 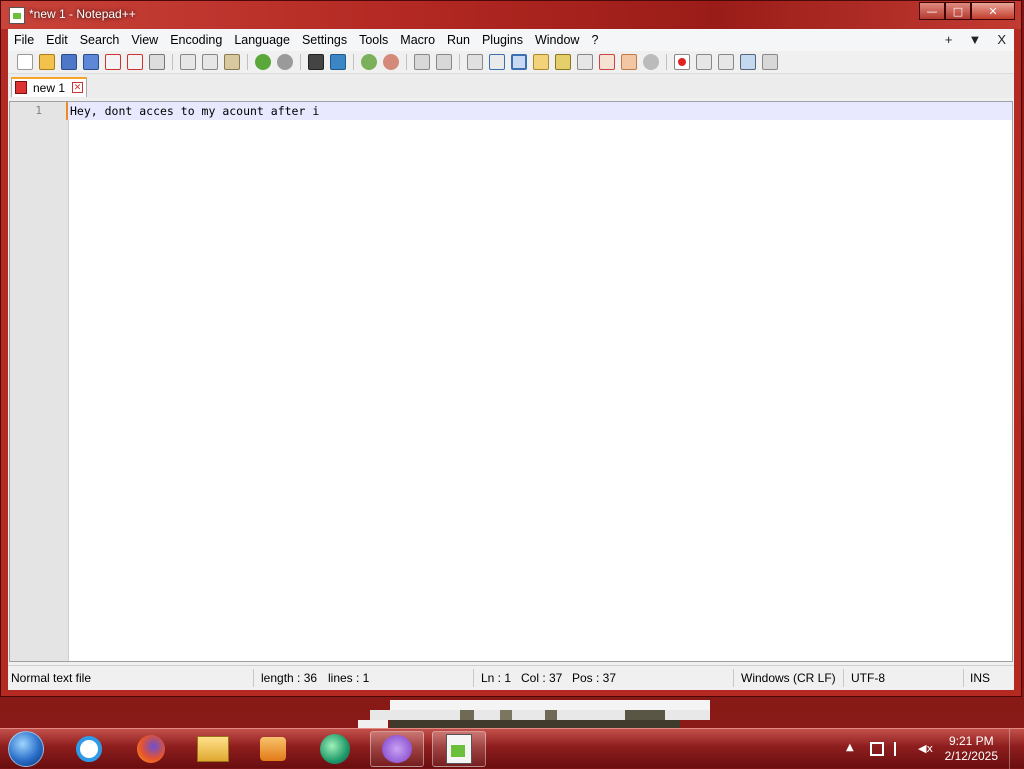 I want to click on tab-bar: new 1 ✕, so click(x=511, y=86).